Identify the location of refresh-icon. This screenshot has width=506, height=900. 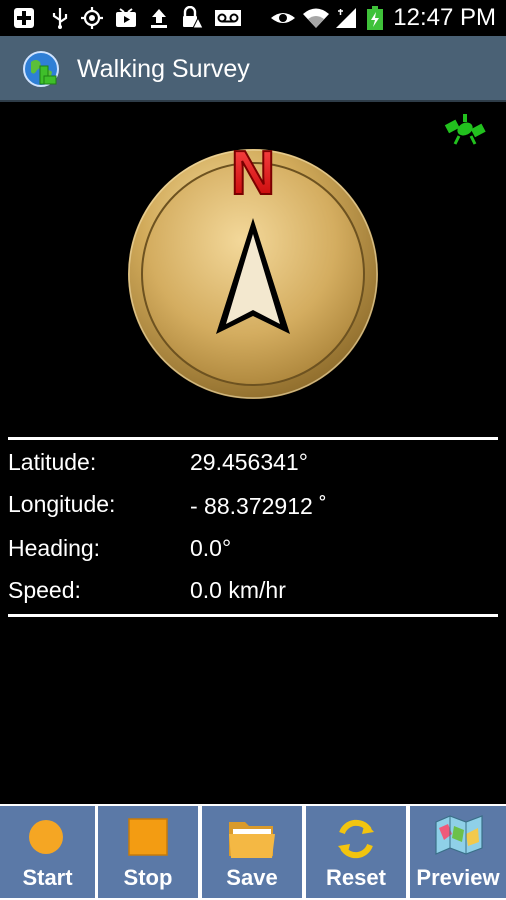
(356, 839).